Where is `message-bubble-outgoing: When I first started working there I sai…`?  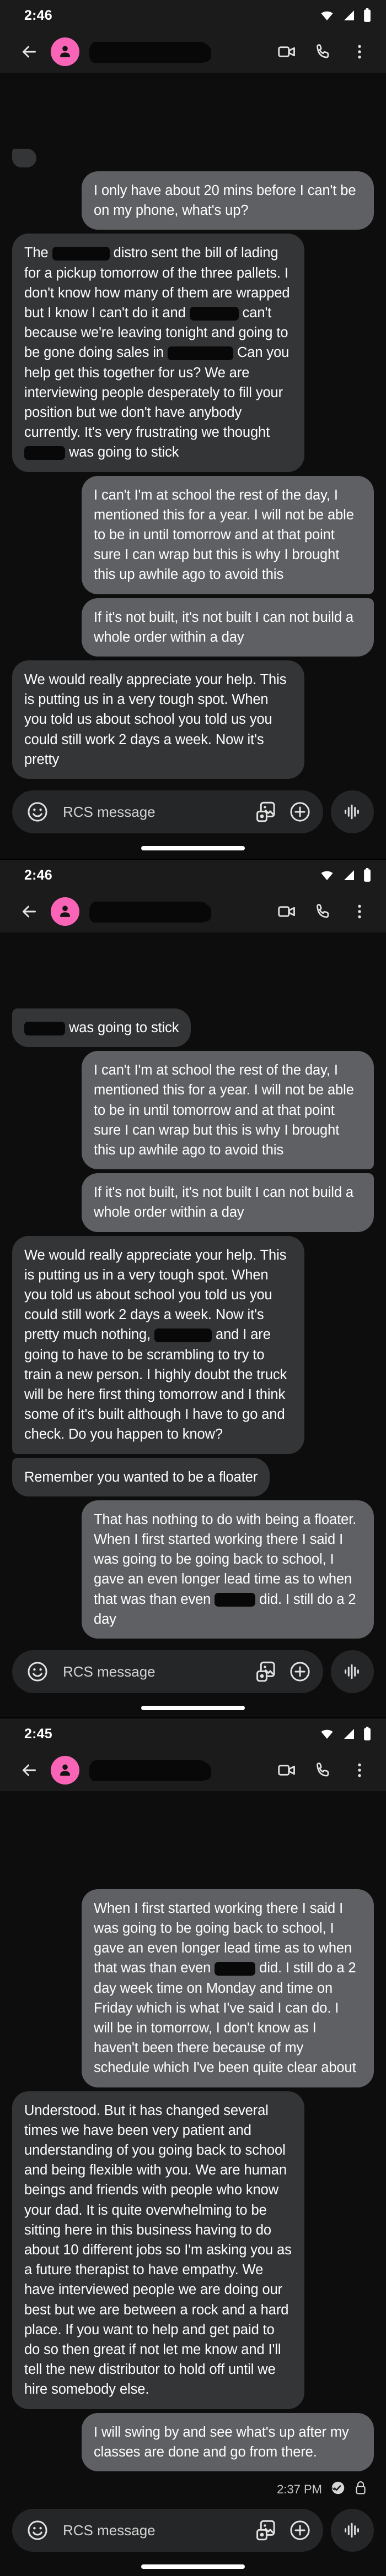 message-bubble-outgoing: When I first started working there I sai… is located at coordinates (228, 1988).